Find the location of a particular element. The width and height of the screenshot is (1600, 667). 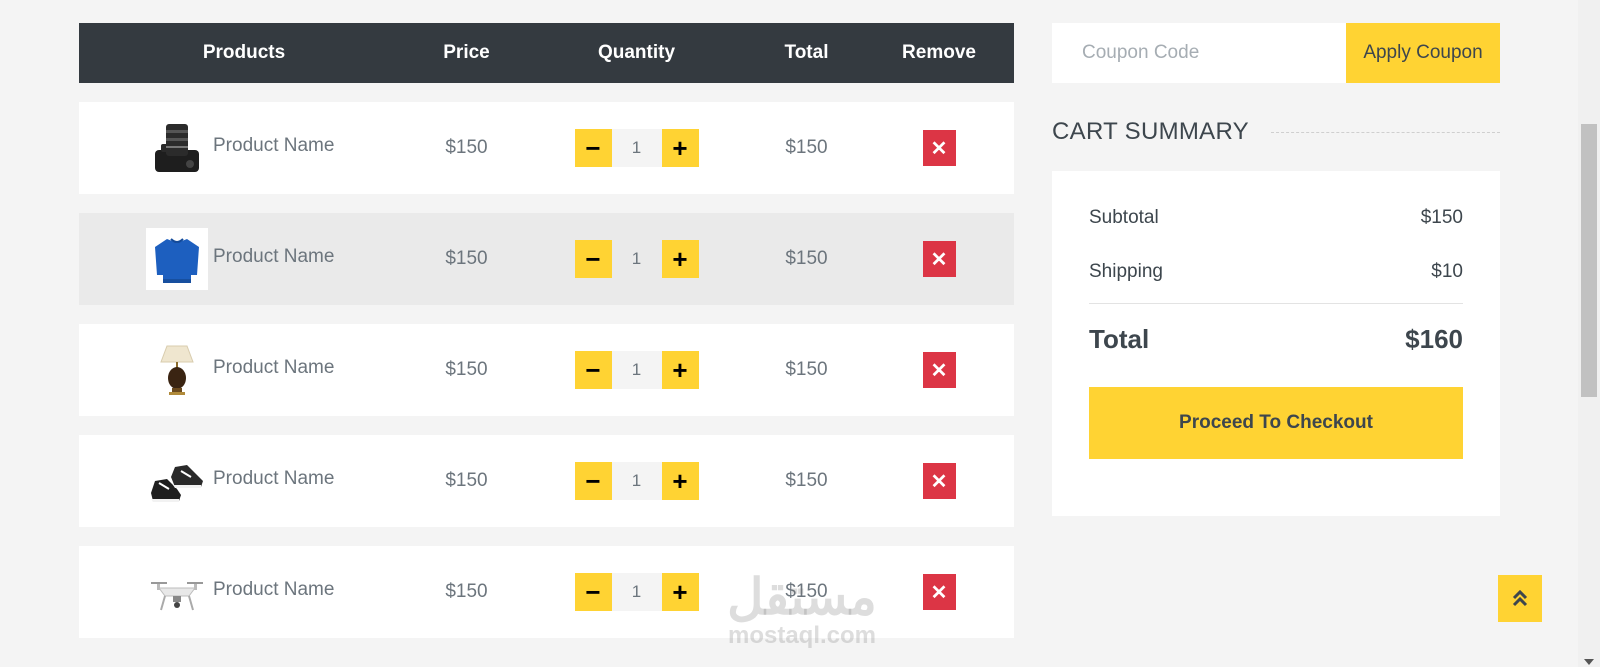

shipping-value: $10 is located at coordinates (1447, 271).